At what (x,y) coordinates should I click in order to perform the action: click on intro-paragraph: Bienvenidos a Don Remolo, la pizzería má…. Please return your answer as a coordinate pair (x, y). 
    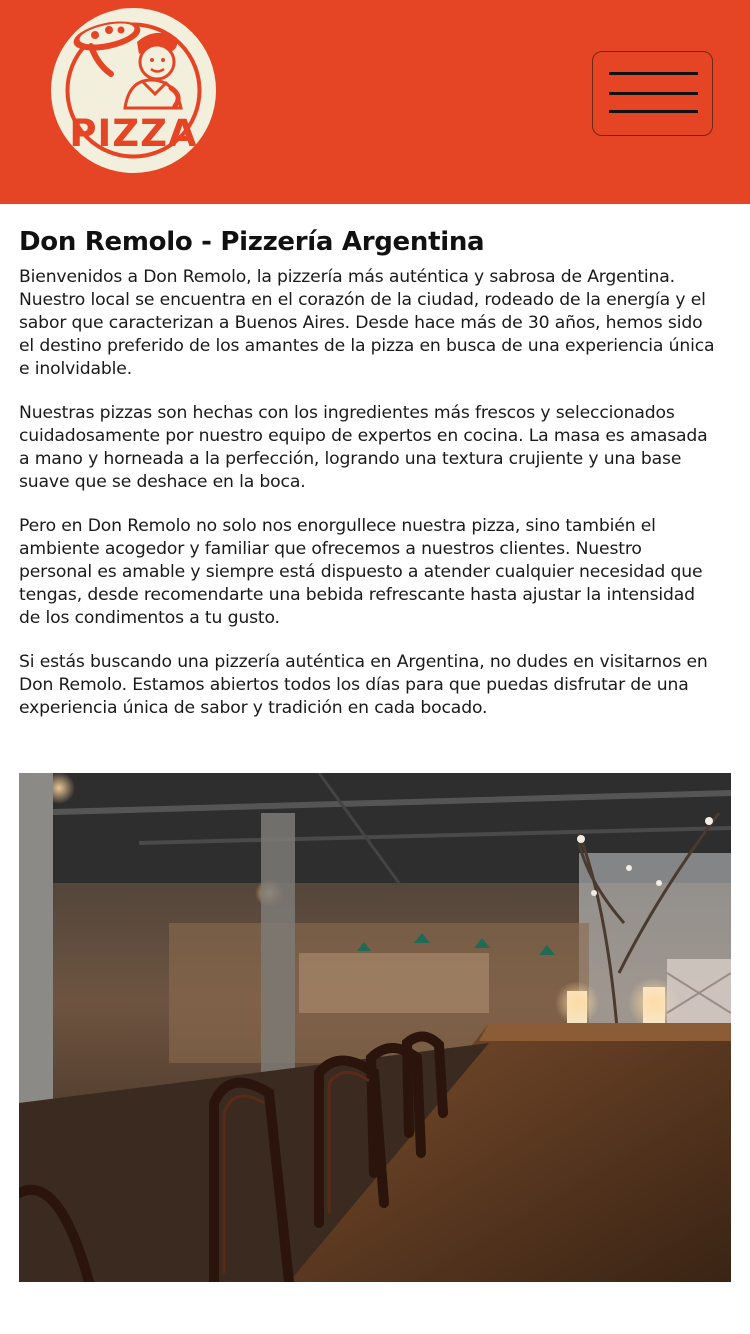
    Looking at the image, I should click on (367, 323).